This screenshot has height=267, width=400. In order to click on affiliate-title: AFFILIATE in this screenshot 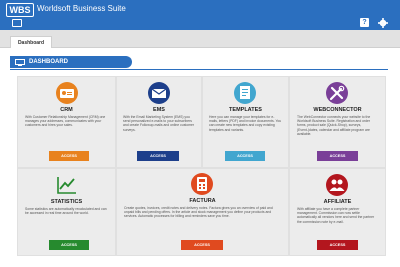, I will do `click(337, 202)`.